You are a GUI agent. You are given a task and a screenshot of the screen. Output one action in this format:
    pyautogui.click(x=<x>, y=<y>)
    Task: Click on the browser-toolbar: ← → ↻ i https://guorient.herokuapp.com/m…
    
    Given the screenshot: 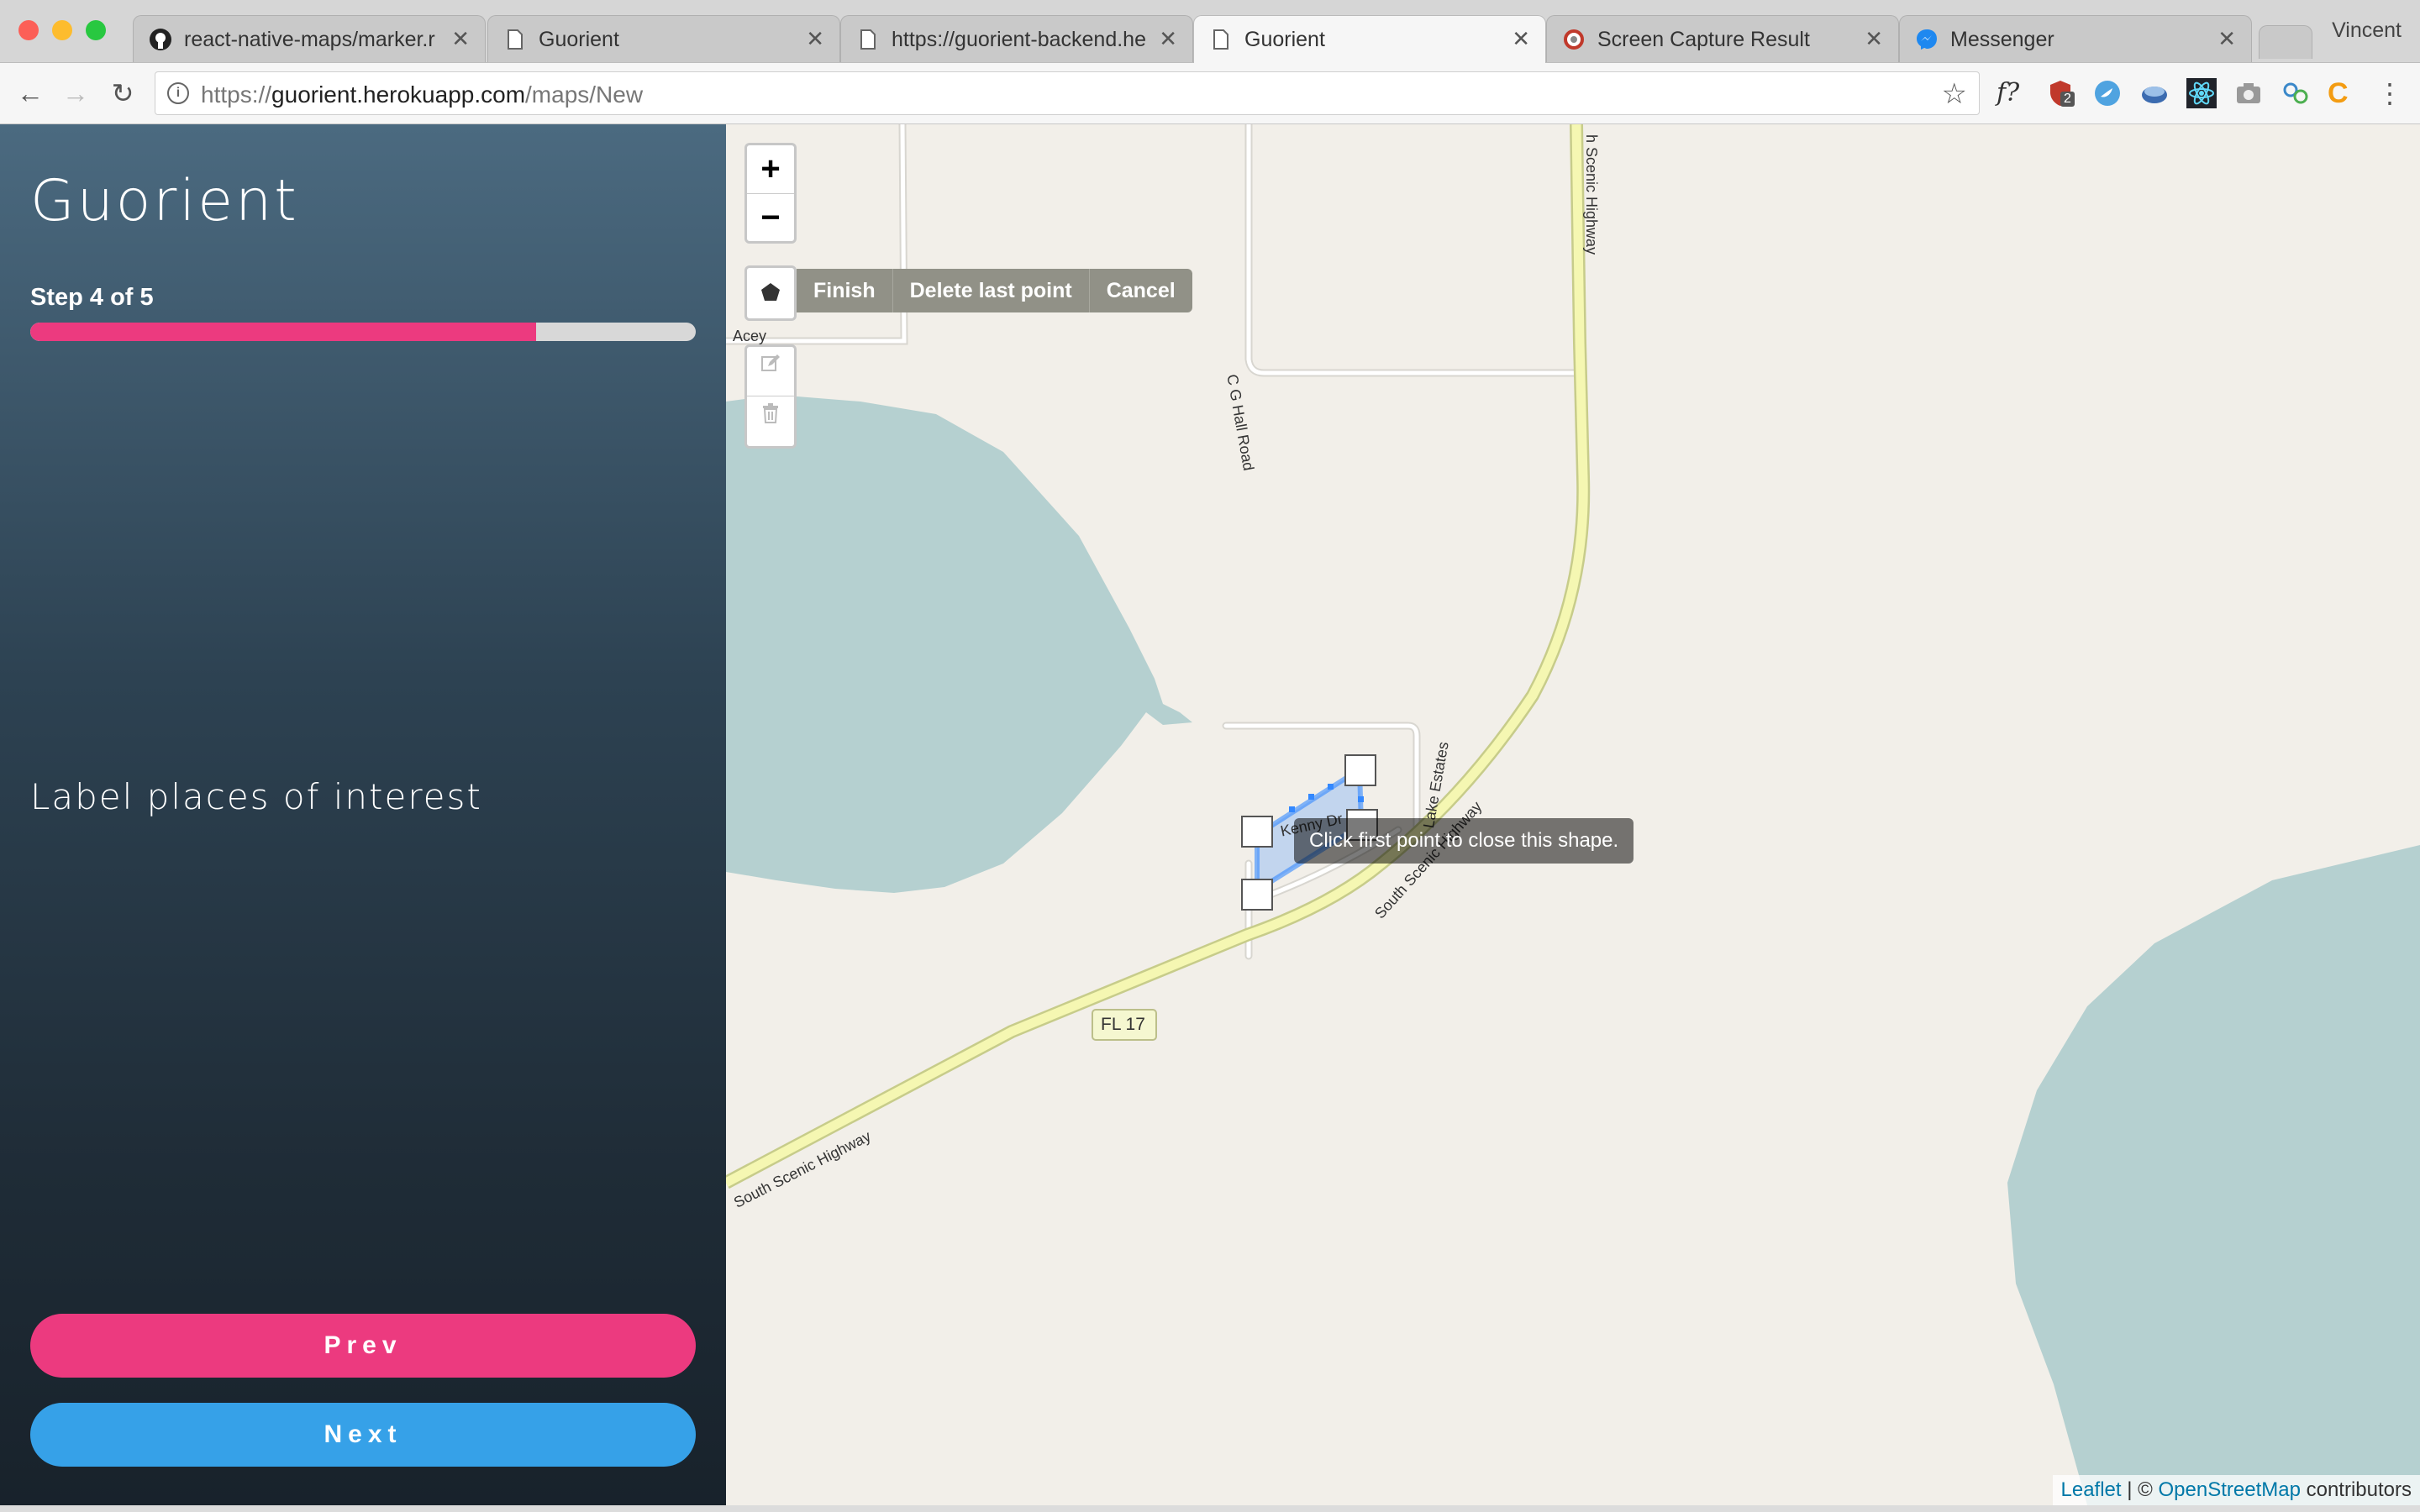 What is the action you would take?
    pyautogui.click(x=1210, y=93)
    